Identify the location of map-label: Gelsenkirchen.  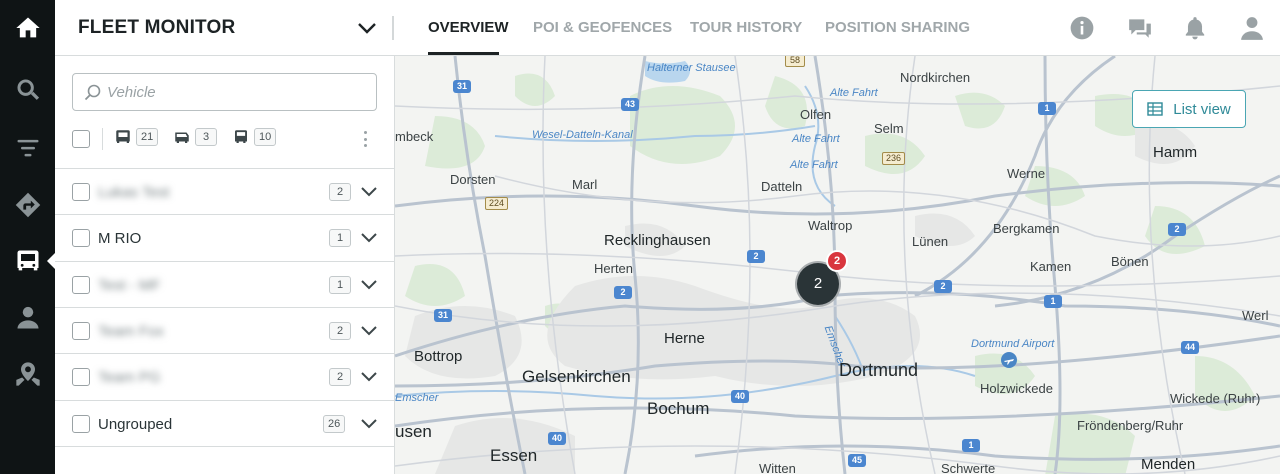
(576, 376).